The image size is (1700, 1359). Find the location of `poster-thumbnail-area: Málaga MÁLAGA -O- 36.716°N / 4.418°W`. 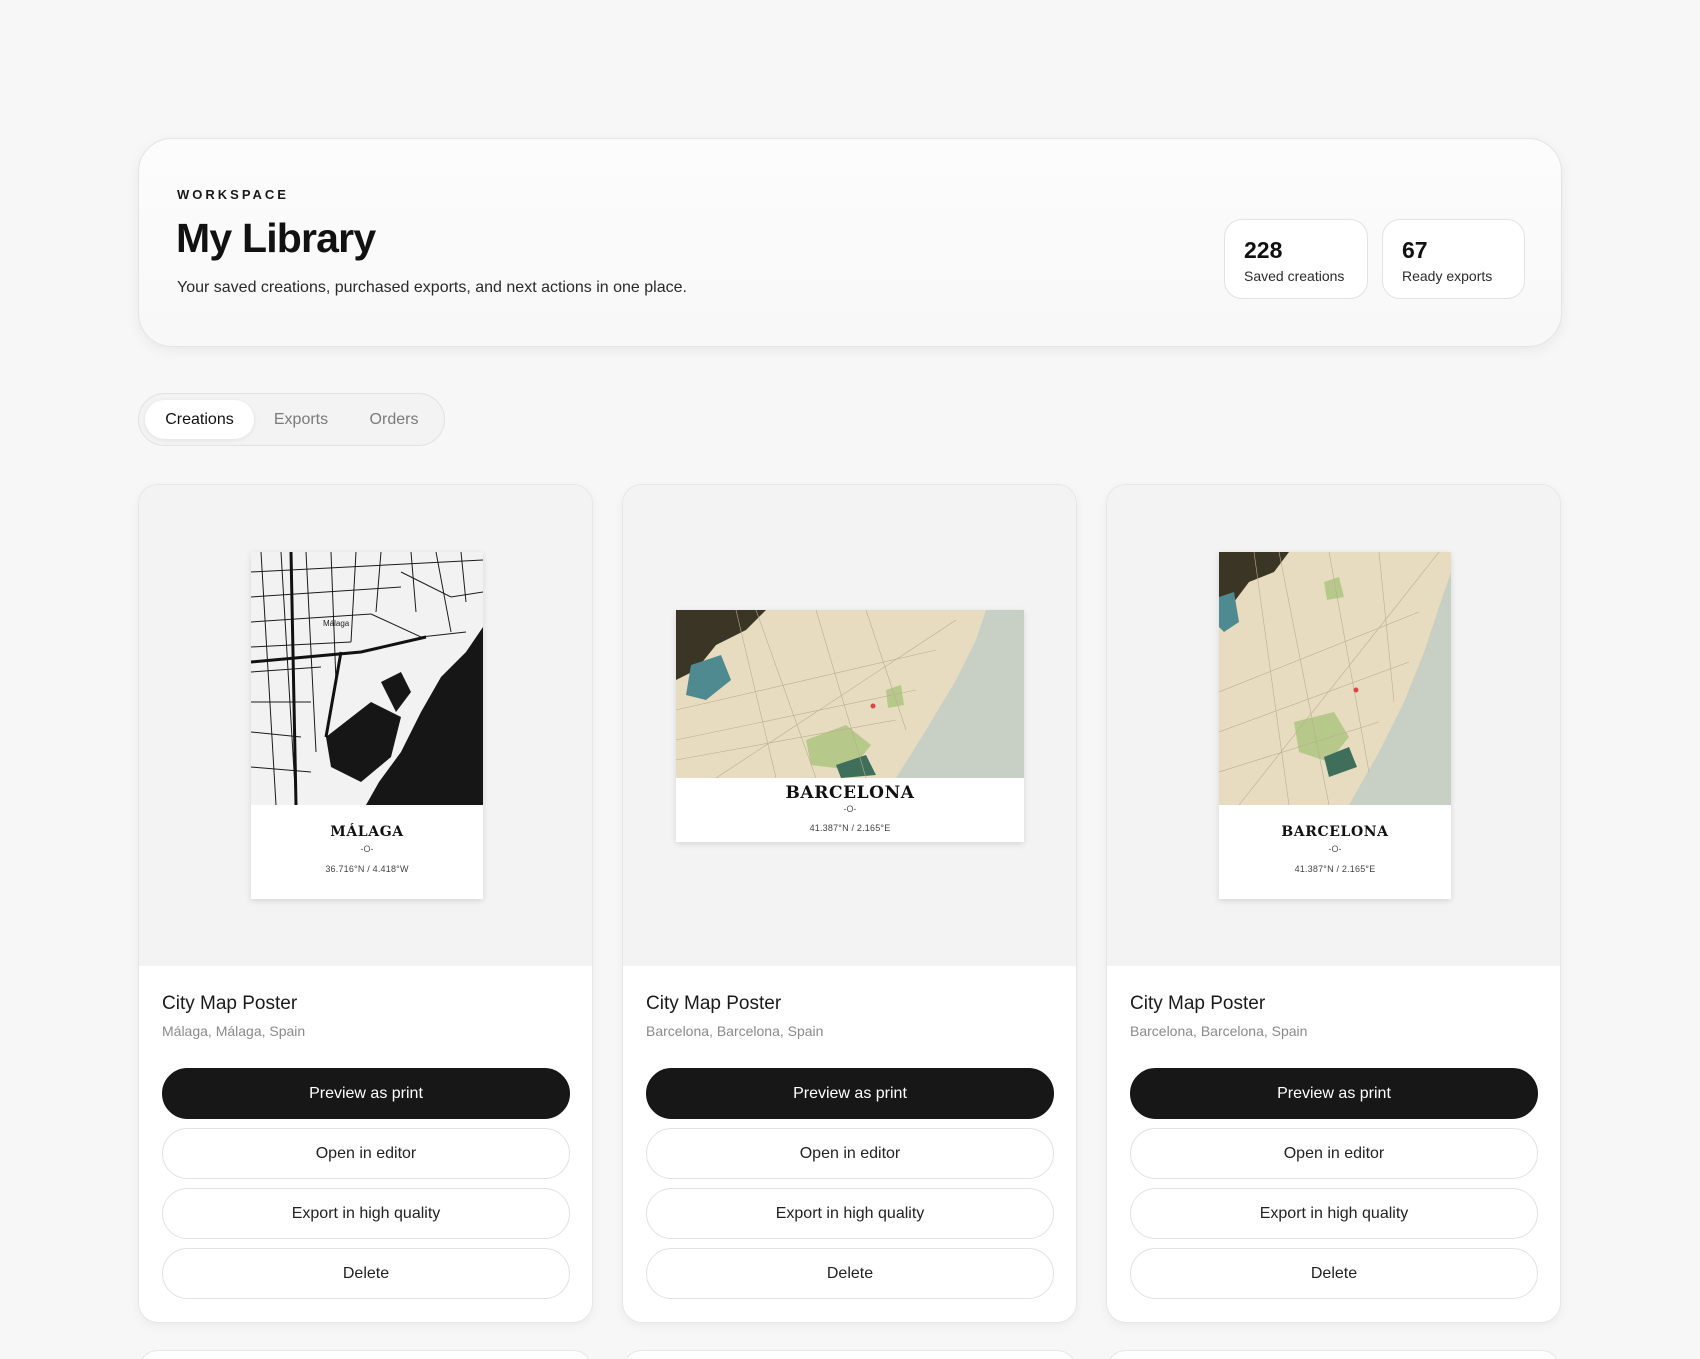

poster-thumbnail-area: Málaga MÁLAGA -O- 36.716°N / 4.418°W is located at coordinates (365, 725).